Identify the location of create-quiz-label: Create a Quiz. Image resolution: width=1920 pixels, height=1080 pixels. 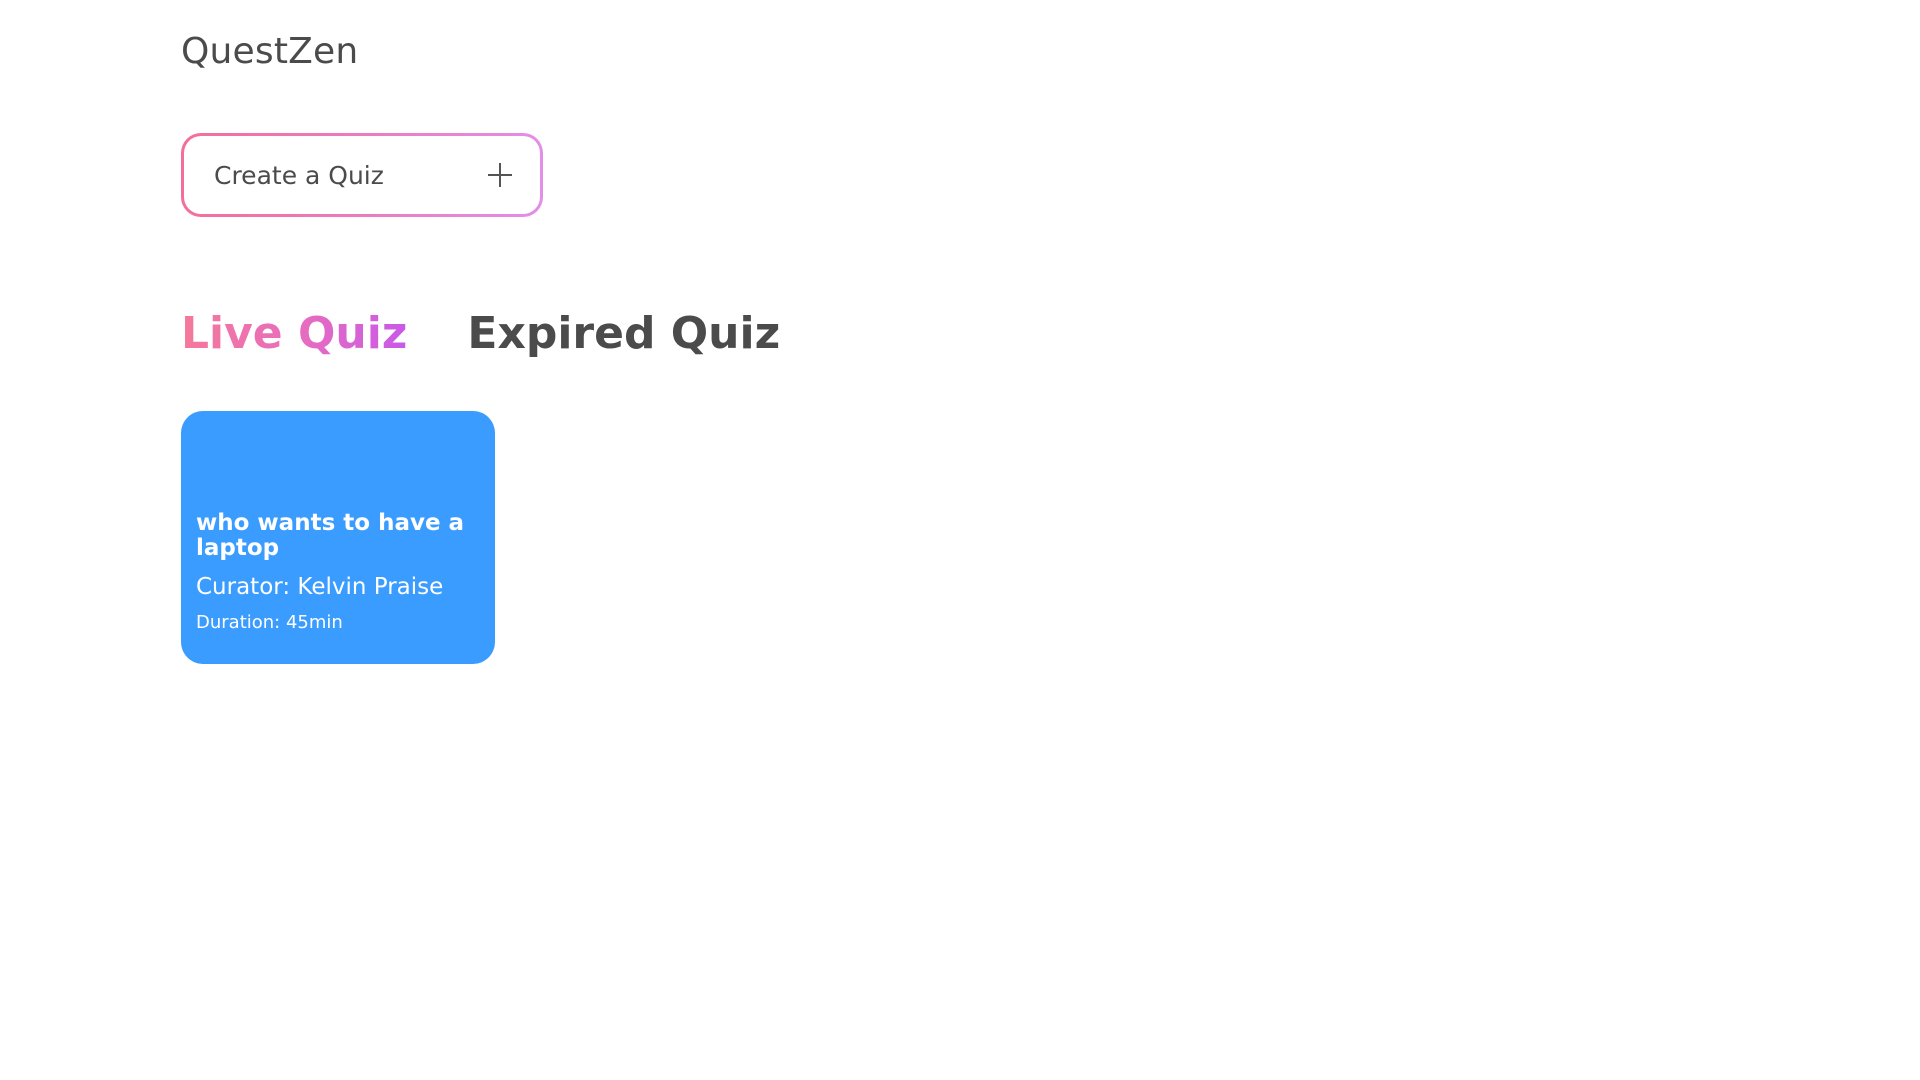
(299, 175).